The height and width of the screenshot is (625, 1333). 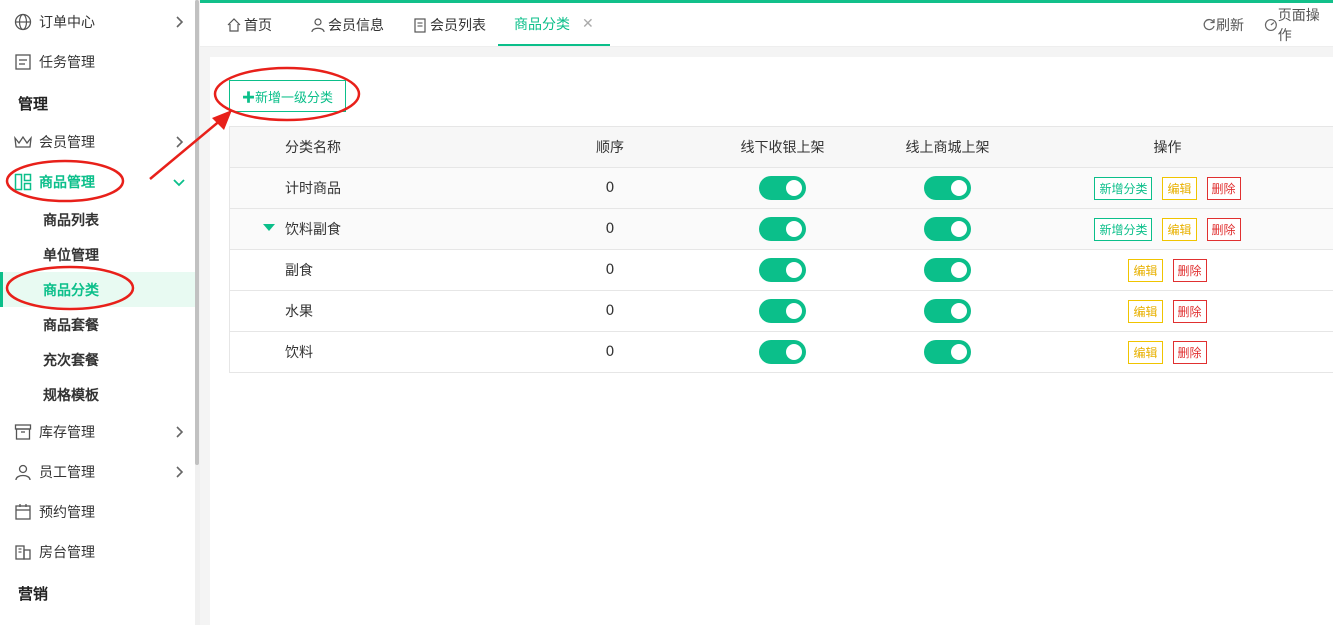 I want to click on row-name: 饮料副食, so click(x=313, y=230).